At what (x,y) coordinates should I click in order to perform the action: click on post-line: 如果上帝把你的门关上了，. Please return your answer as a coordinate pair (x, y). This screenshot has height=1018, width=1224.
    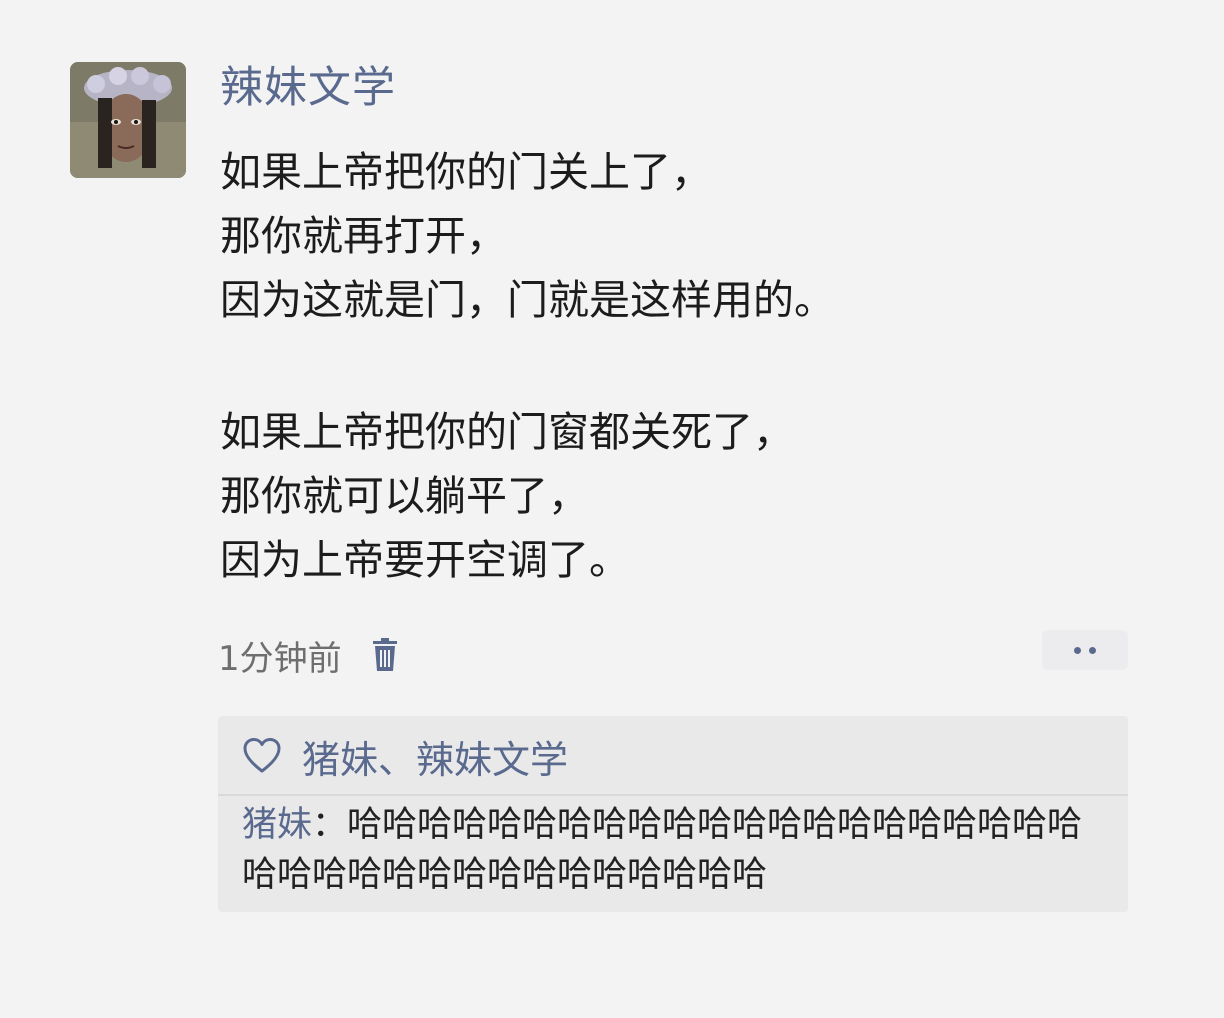
    Looking at the image, I should click on (466, 172).